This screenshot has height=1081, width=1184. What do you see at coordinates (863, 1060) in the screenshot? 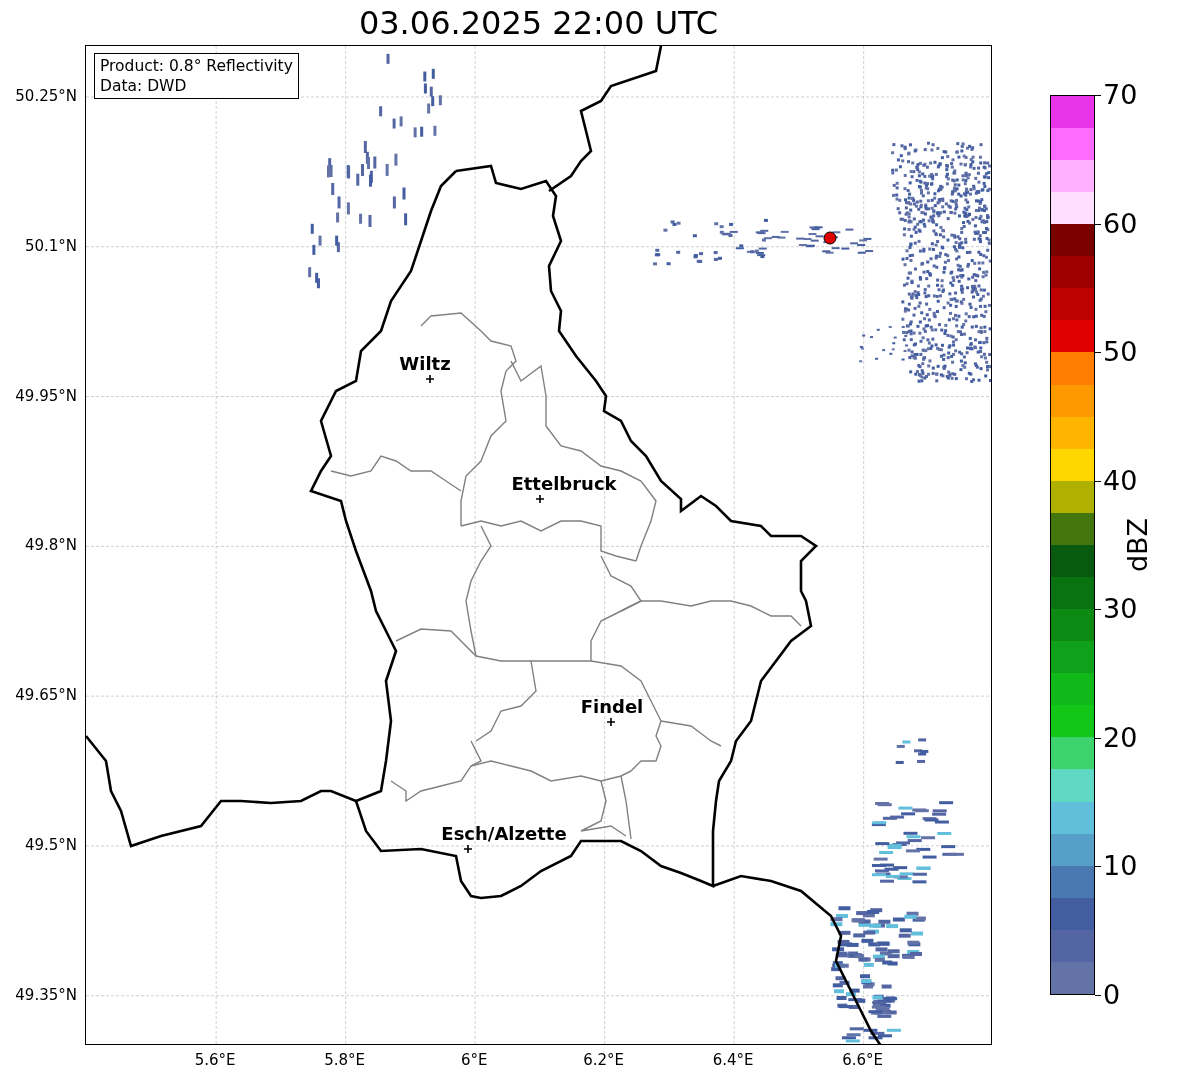
I see `longitude-label: 6.6°E` at bounding box center [863, 1060].